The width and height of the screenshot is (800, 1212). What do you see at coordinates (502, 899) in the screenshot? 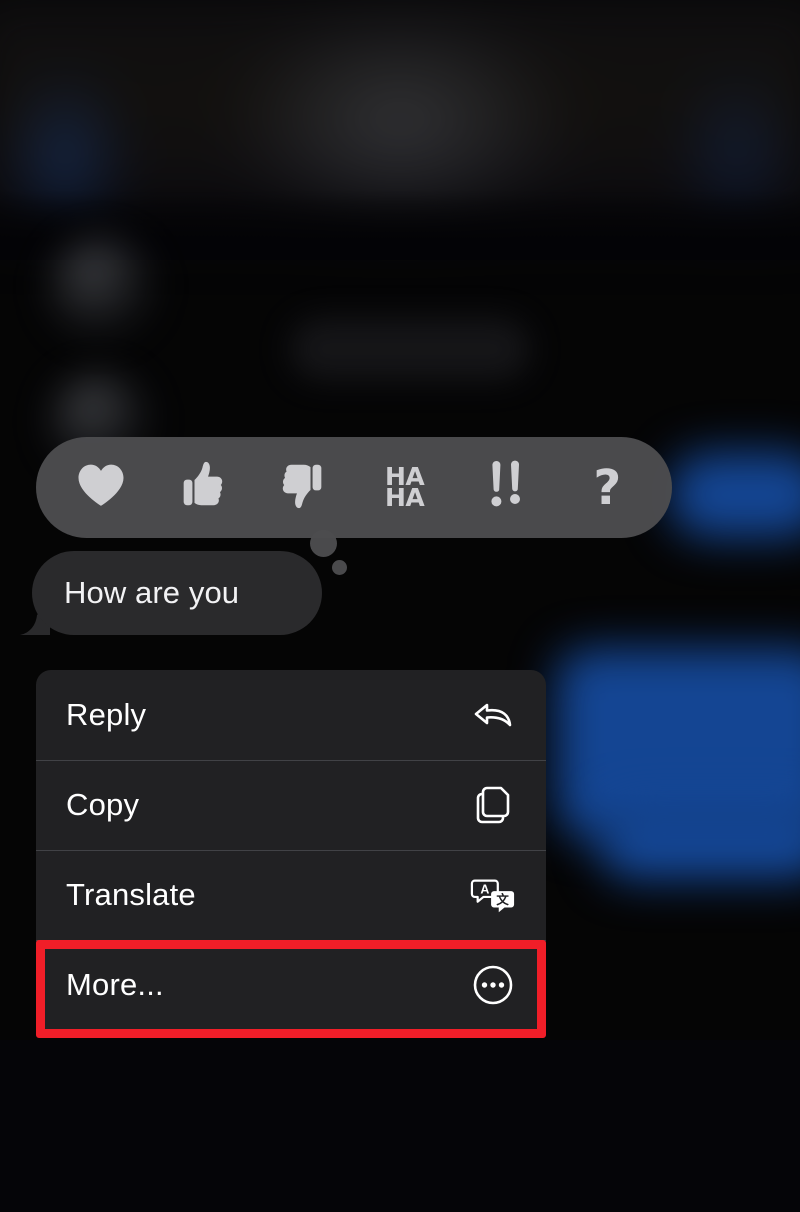
I see `svg-text: 文` at bounding box center [502, 899].